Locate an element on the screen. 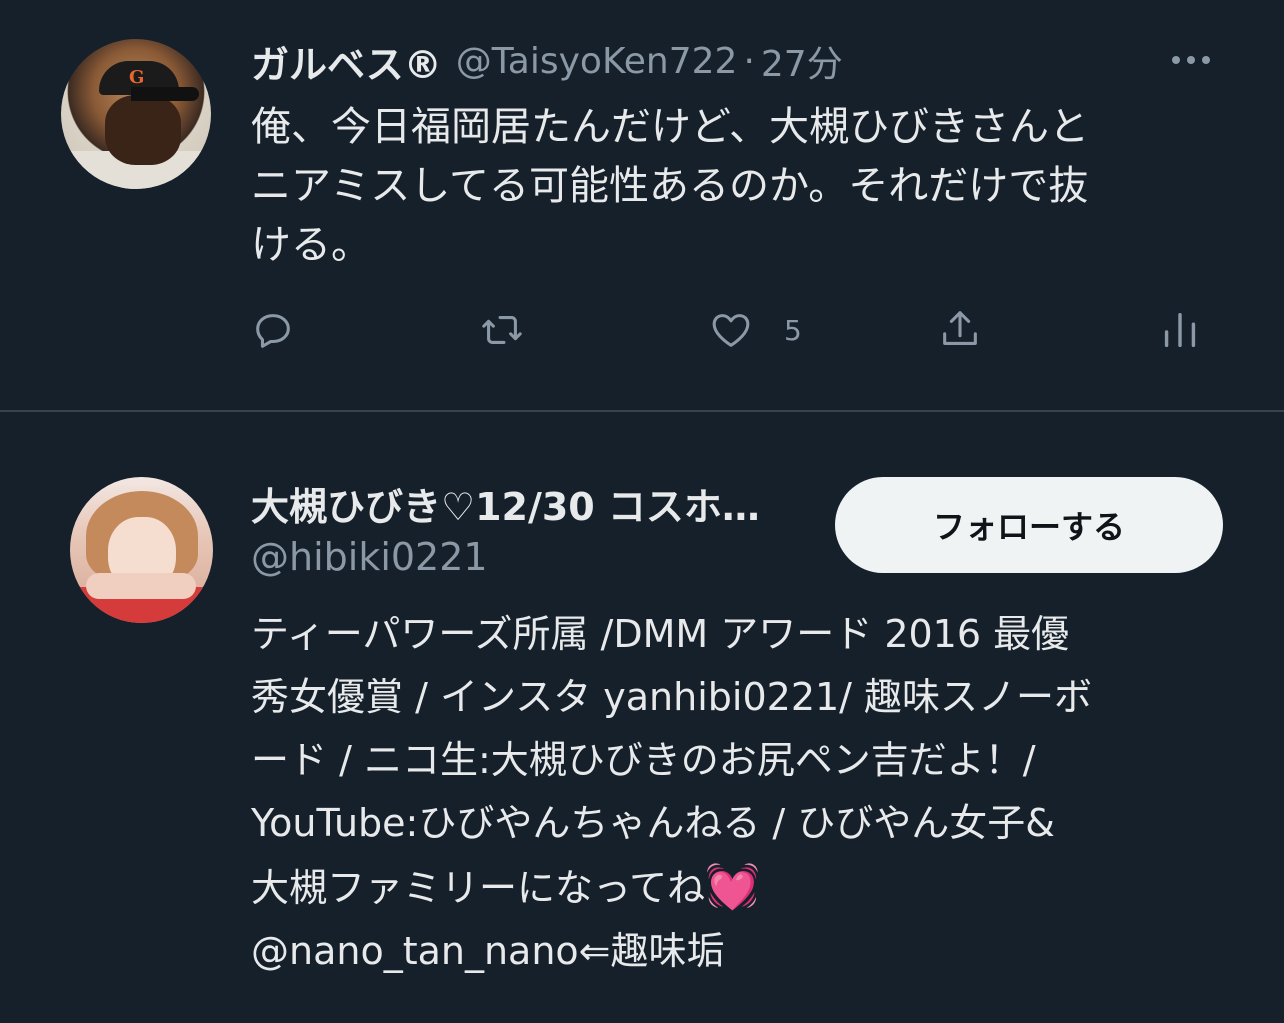 The height and width of the screenshot is (1023, 1284). bio-mention-line: @nano_tan_nano⇐趣味垢 is located at coordinates (488, 951).